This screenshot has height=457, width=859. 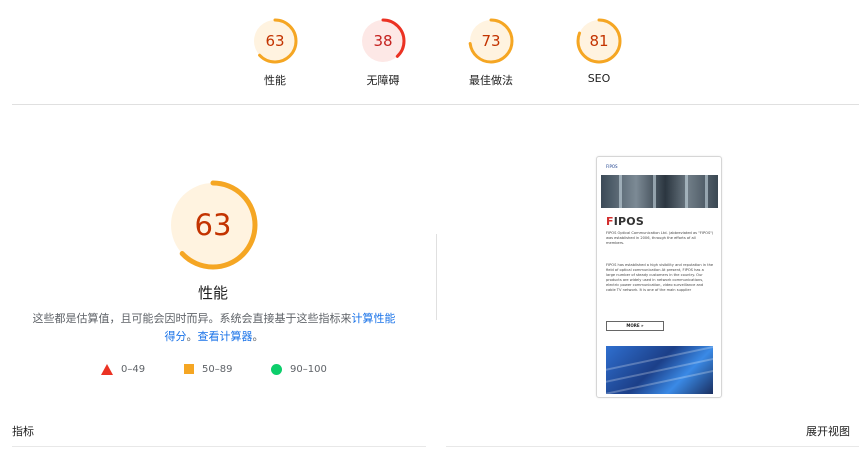 What do you see at coordinates (217, 369) in the screenshot?
I see `legend-range: 50–89` at bounding box center [217, 369].